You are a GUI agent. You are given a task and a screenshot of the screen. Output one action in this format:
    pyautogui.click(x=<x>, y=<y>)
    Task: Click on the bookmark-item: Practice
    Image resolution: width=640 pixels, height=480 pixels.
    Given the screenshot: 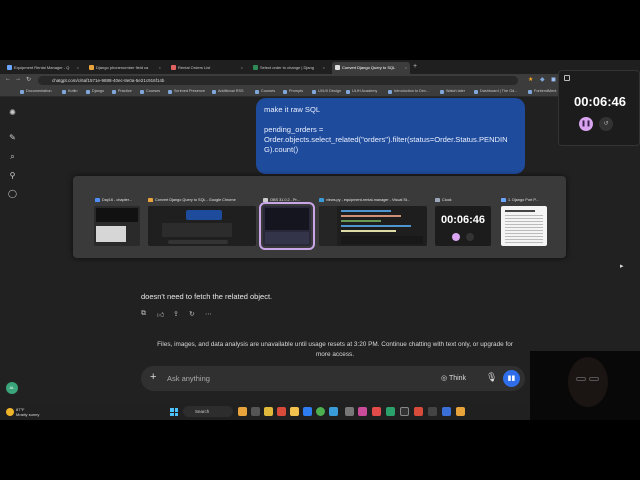 What is the action you would take?
    pyautogui.click(x=122, y=91)
    